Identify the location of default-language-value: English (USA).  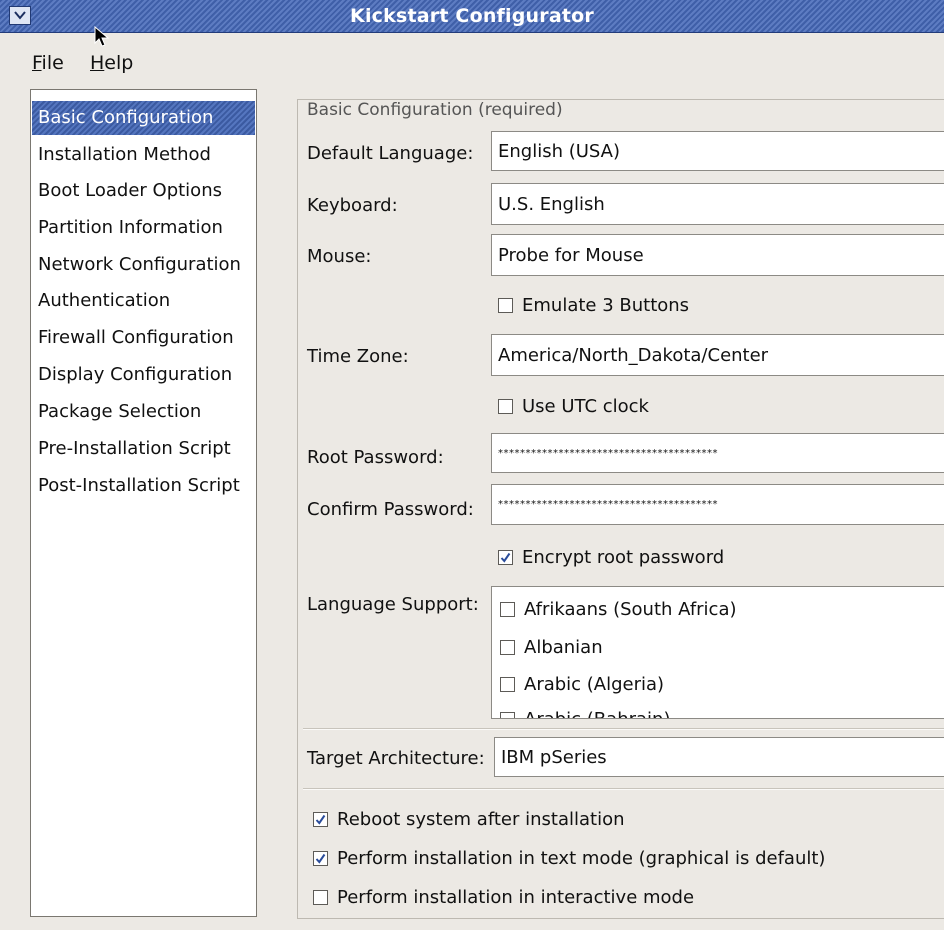
(559, 151).